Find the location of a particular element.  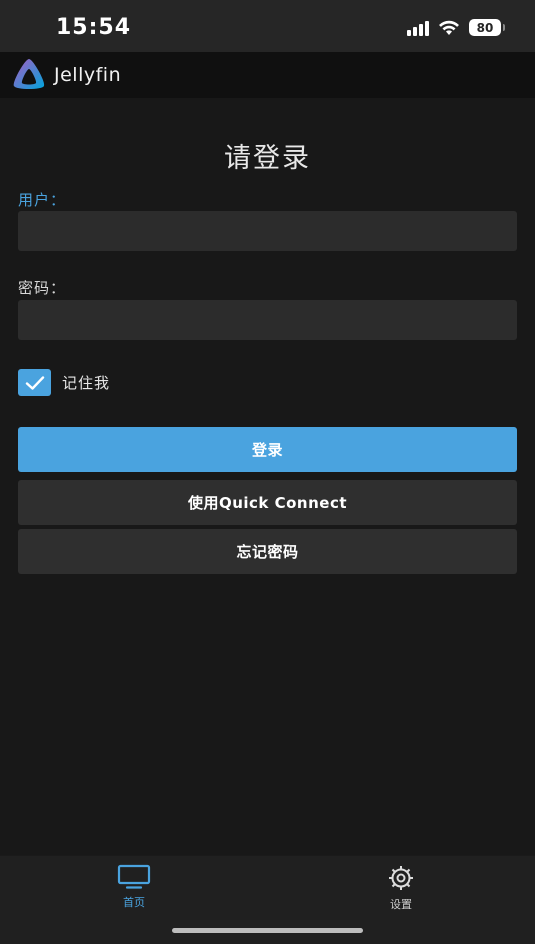

gear-icon is located at coordinates (401, 878).